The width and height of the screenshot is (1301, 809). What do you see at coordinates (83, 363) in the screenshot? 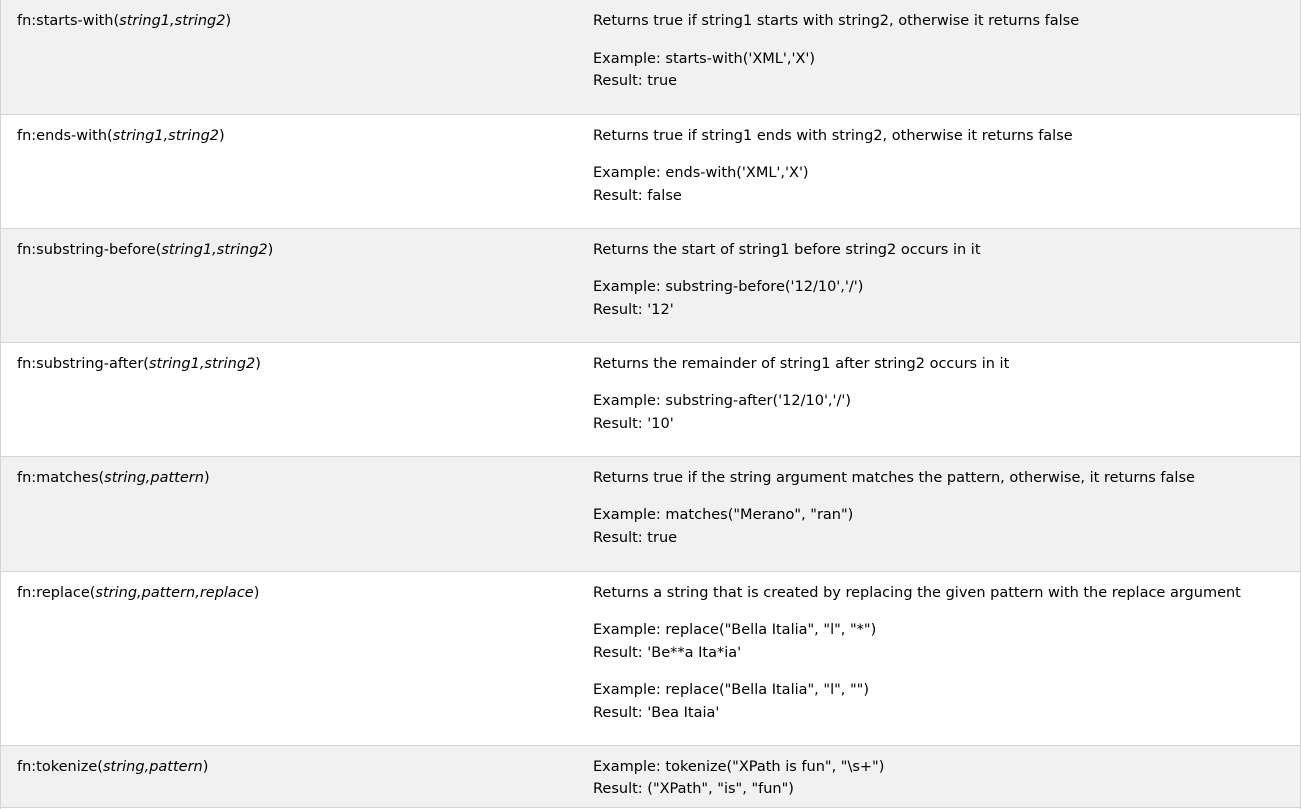
I see `function-name: fn:substring-after(` at bounding box center [83, 363].